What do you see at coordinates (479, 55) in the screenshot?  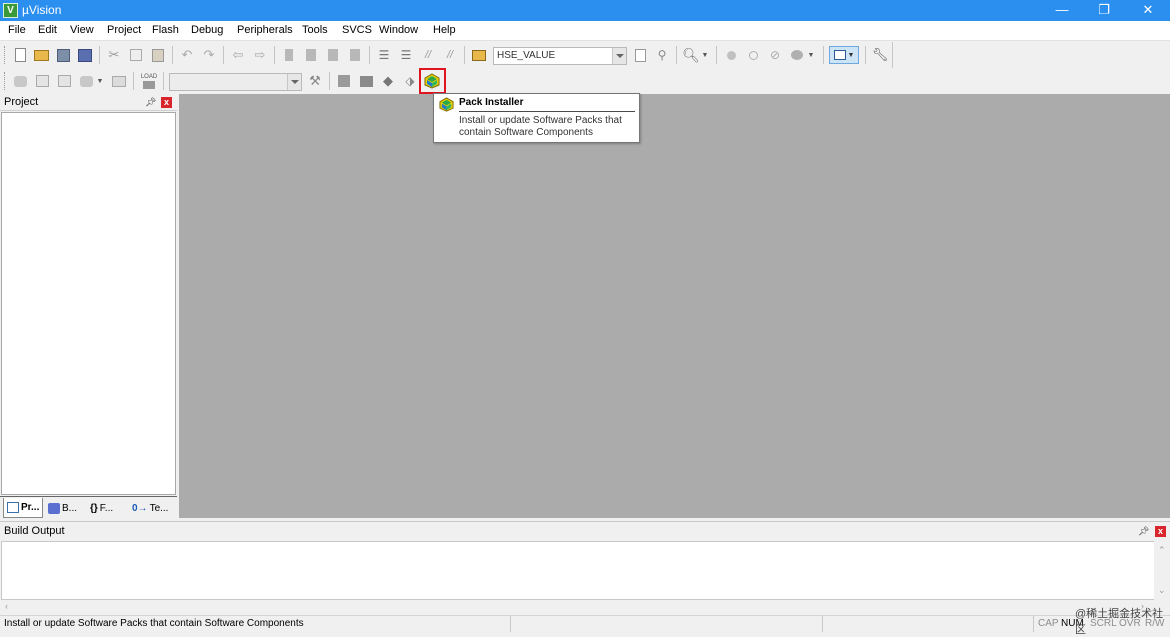 I see `find-in-files-icon` at bounding box center [479, 55].